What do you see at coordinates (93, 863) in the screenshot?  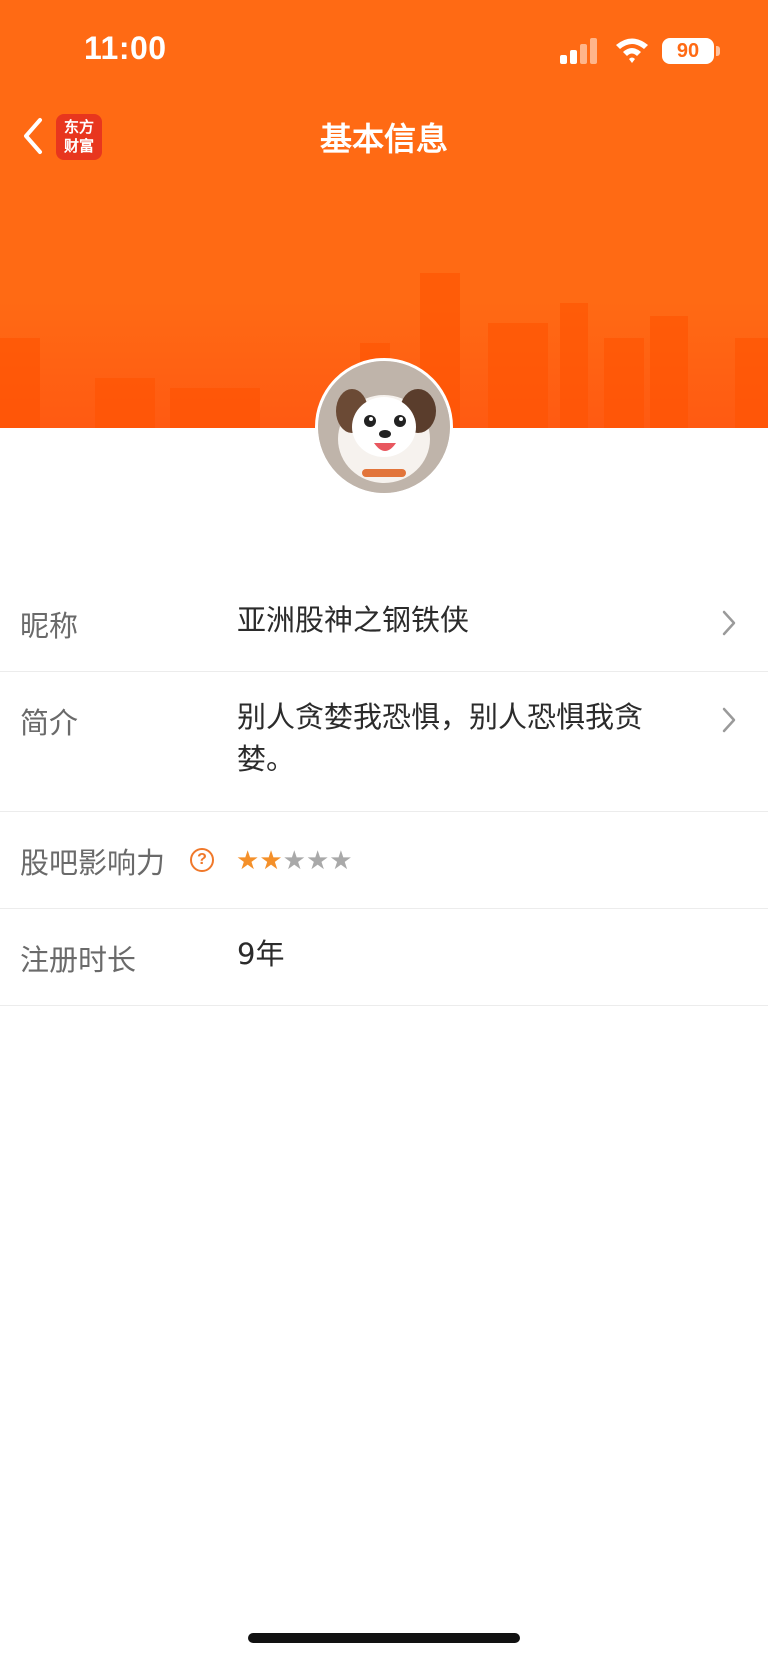 I see `influence-label: 股吧影响力` at bounding box center [93, 863].